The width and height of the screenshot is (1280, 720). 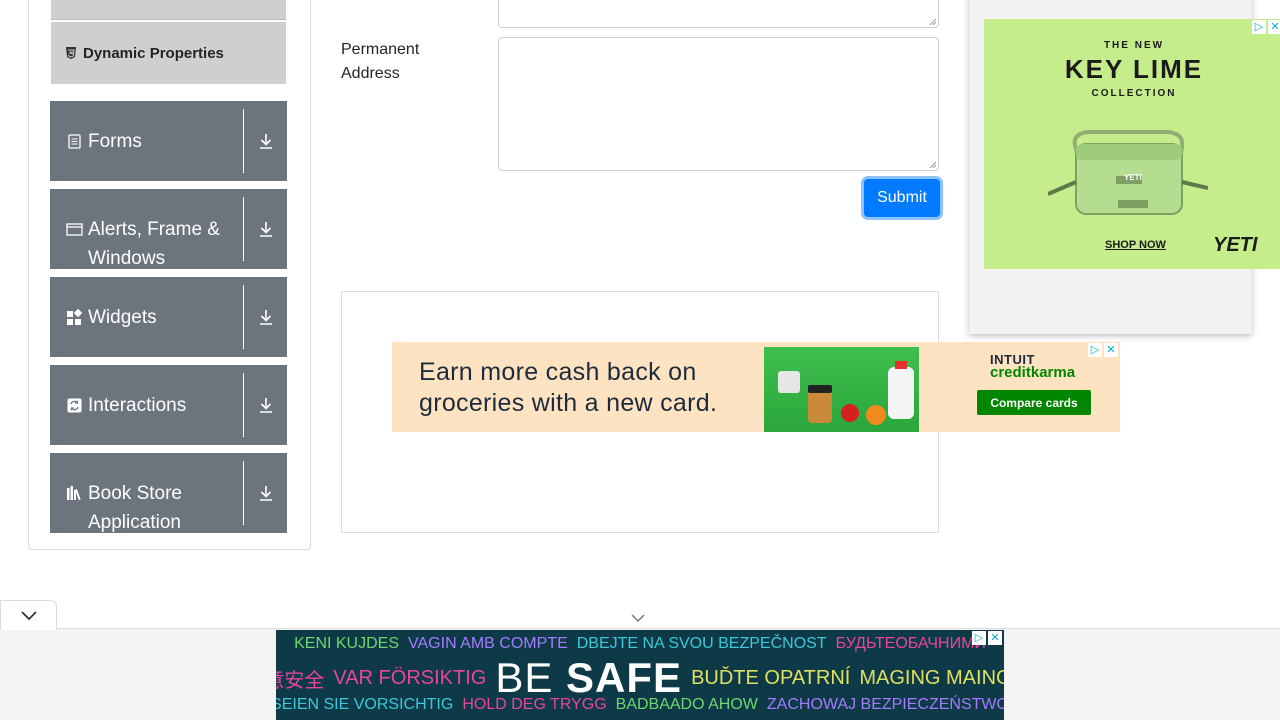 I want to click on html5-icon, so click(x=71, y=53).